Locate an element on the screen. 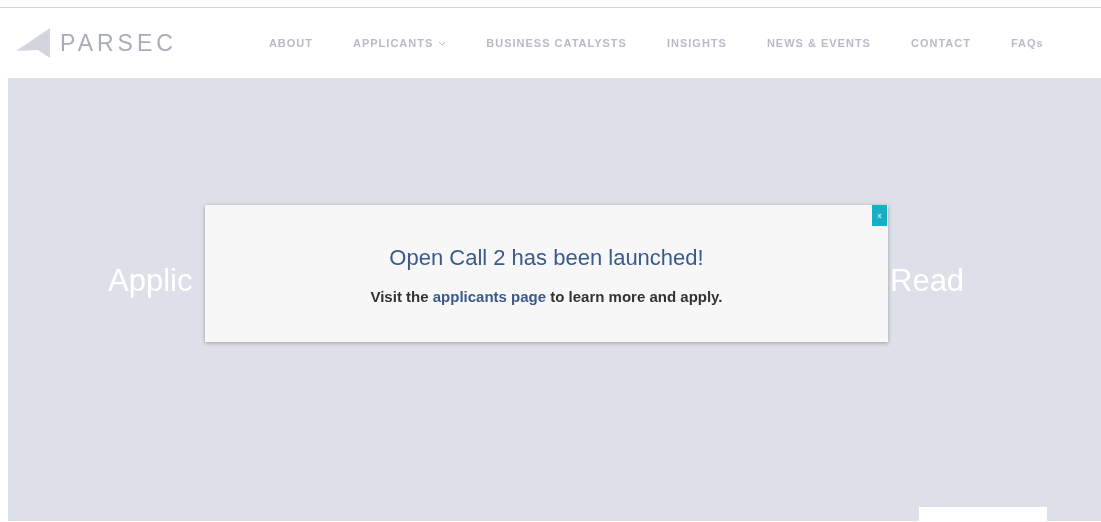 Image resolution: width=1101 pixels, height=522 pixels. nav-link: BUSINESS CATALYSTS is located at coordinates (556, 43).